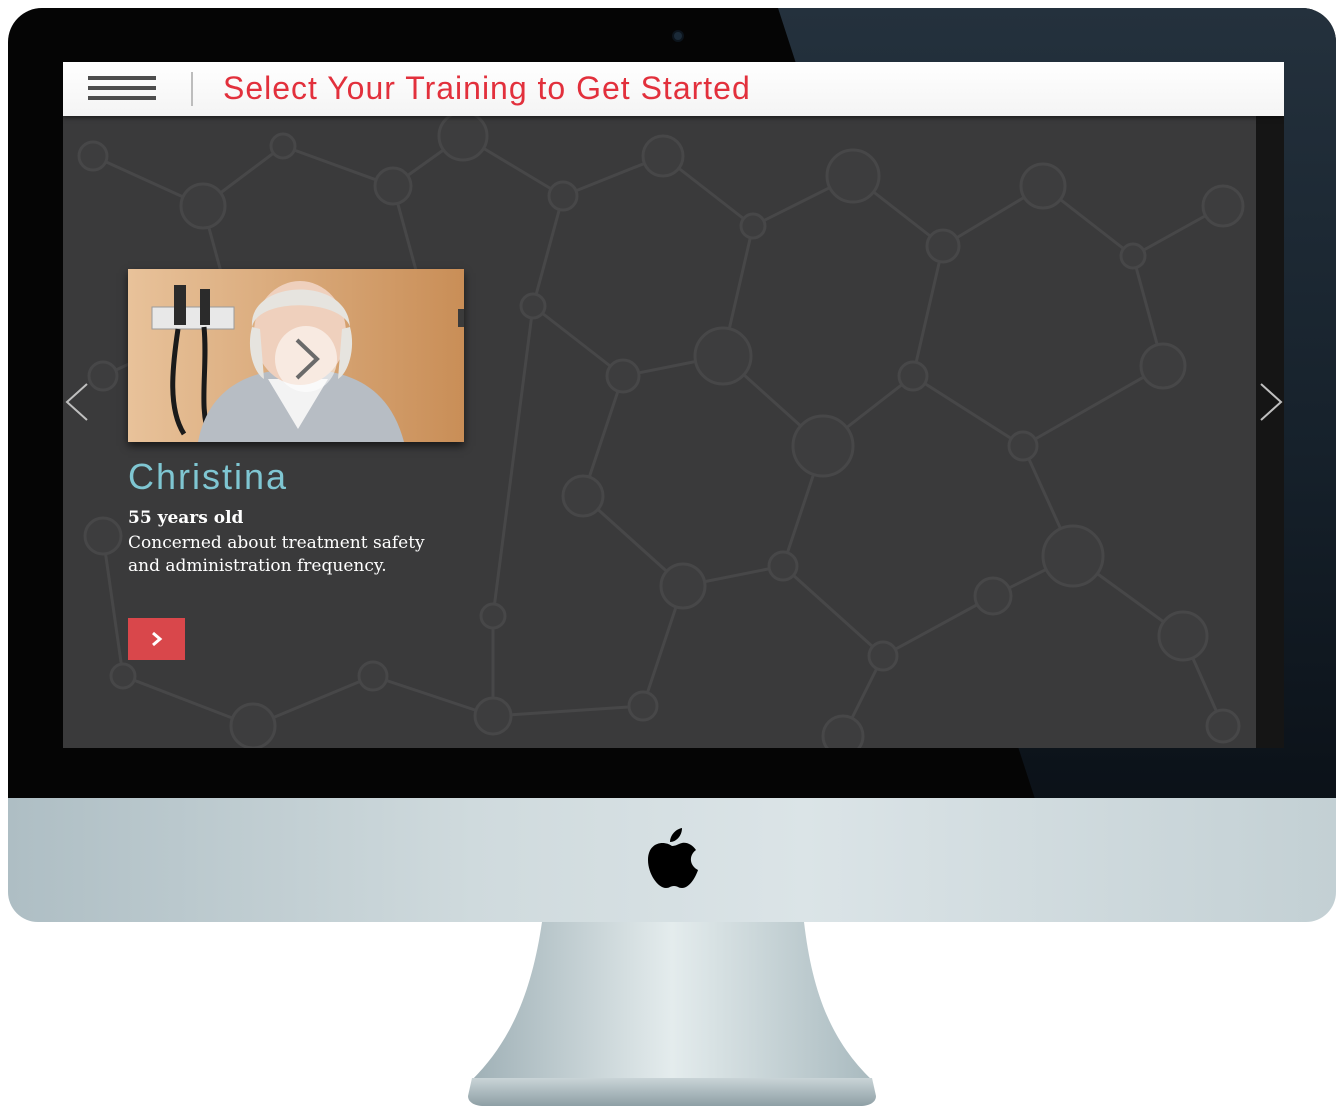 This screenshot has width=1344, height=1115. Describe the element at coordinates (192, 89) in the screenshot. I see `header-divider` at that location.